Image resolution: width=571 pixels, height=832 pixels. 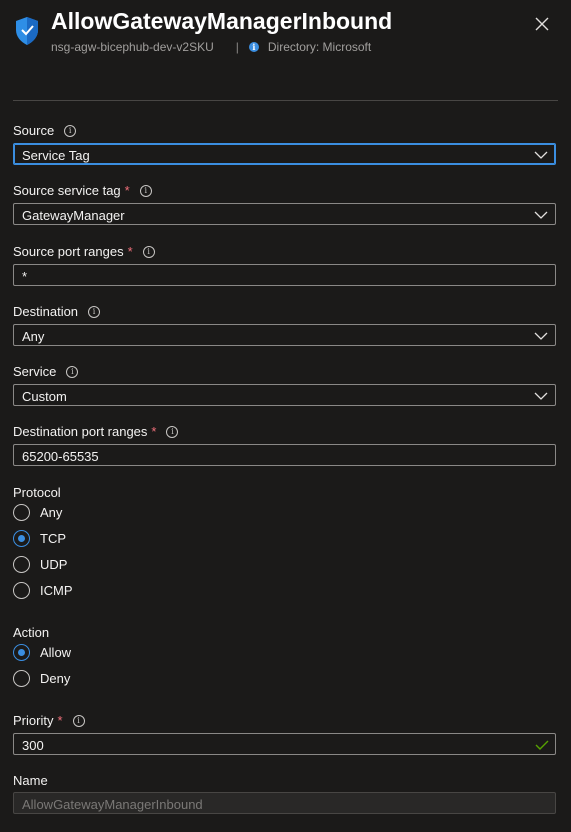 I want to click on destination-dropdown: Any, so click(x=284, y=335).